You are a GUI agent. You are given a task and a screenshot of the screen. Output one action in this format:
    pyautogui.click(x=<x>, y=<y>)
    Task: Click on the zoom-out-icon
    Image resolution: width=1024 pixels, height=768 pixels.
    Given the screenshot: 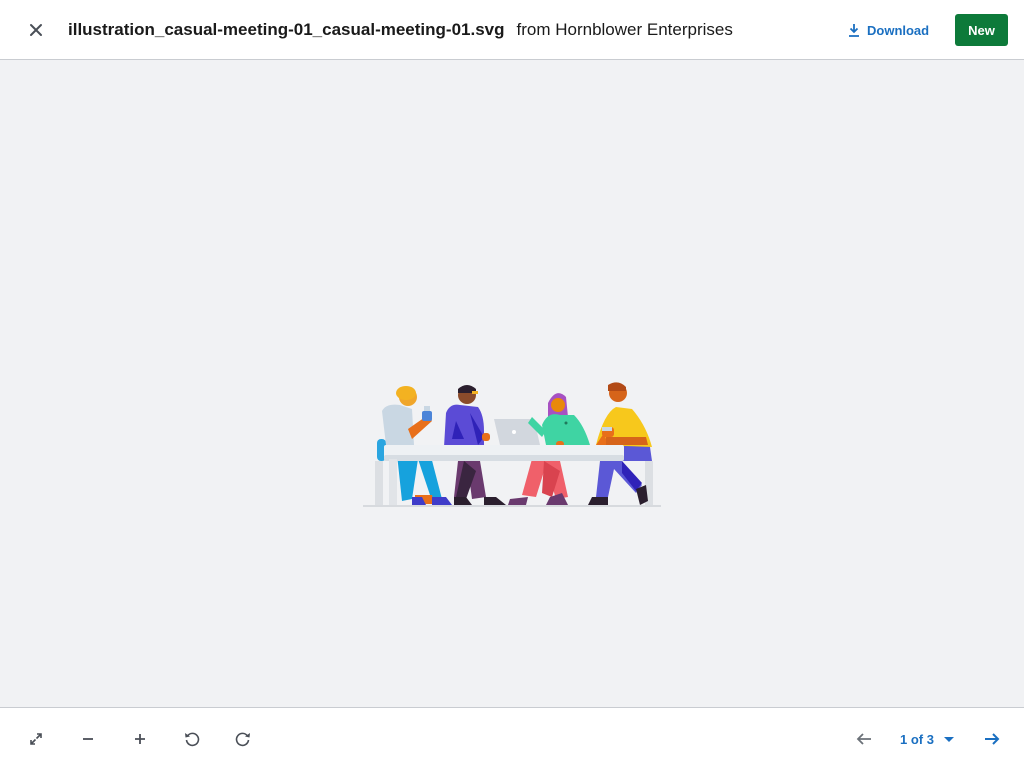 What is the action you would take?
    pyautogui.click(x=88, y=739)
    